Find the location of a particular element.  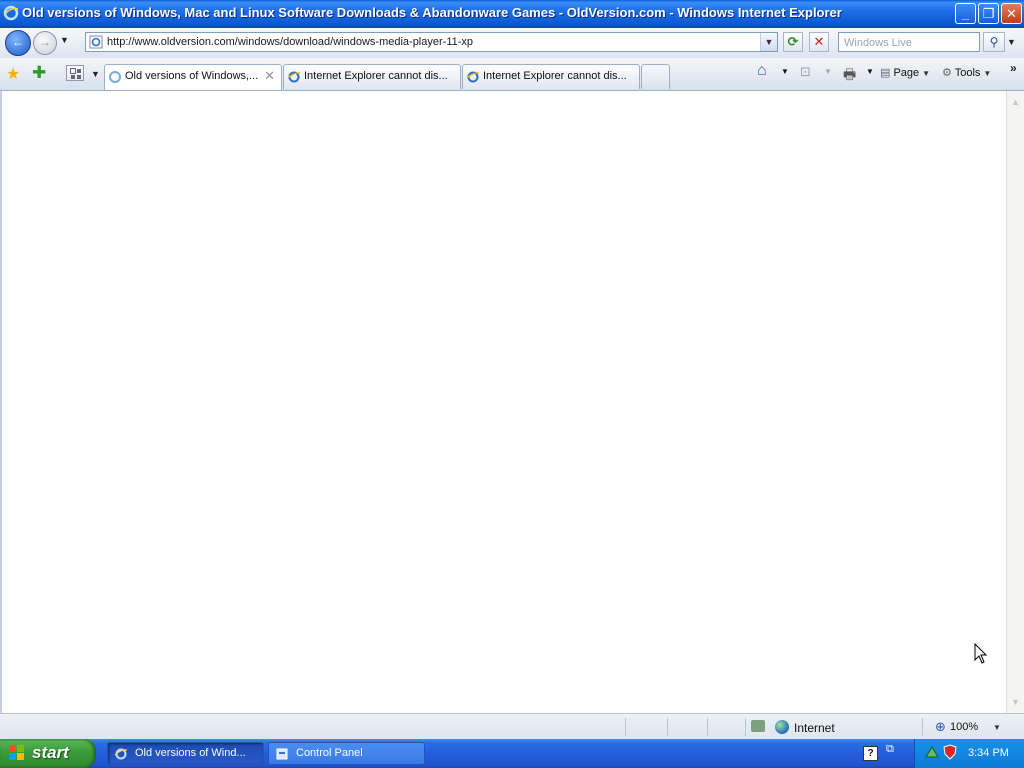

page-menu: ▤ Page ▼ is located at coordinates (905, 76).